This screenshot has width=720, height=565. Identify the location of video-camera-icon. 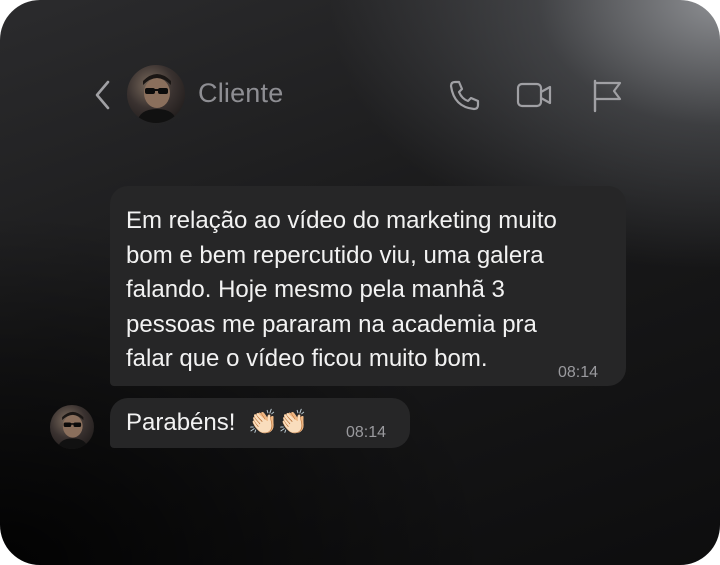
(534, 95).